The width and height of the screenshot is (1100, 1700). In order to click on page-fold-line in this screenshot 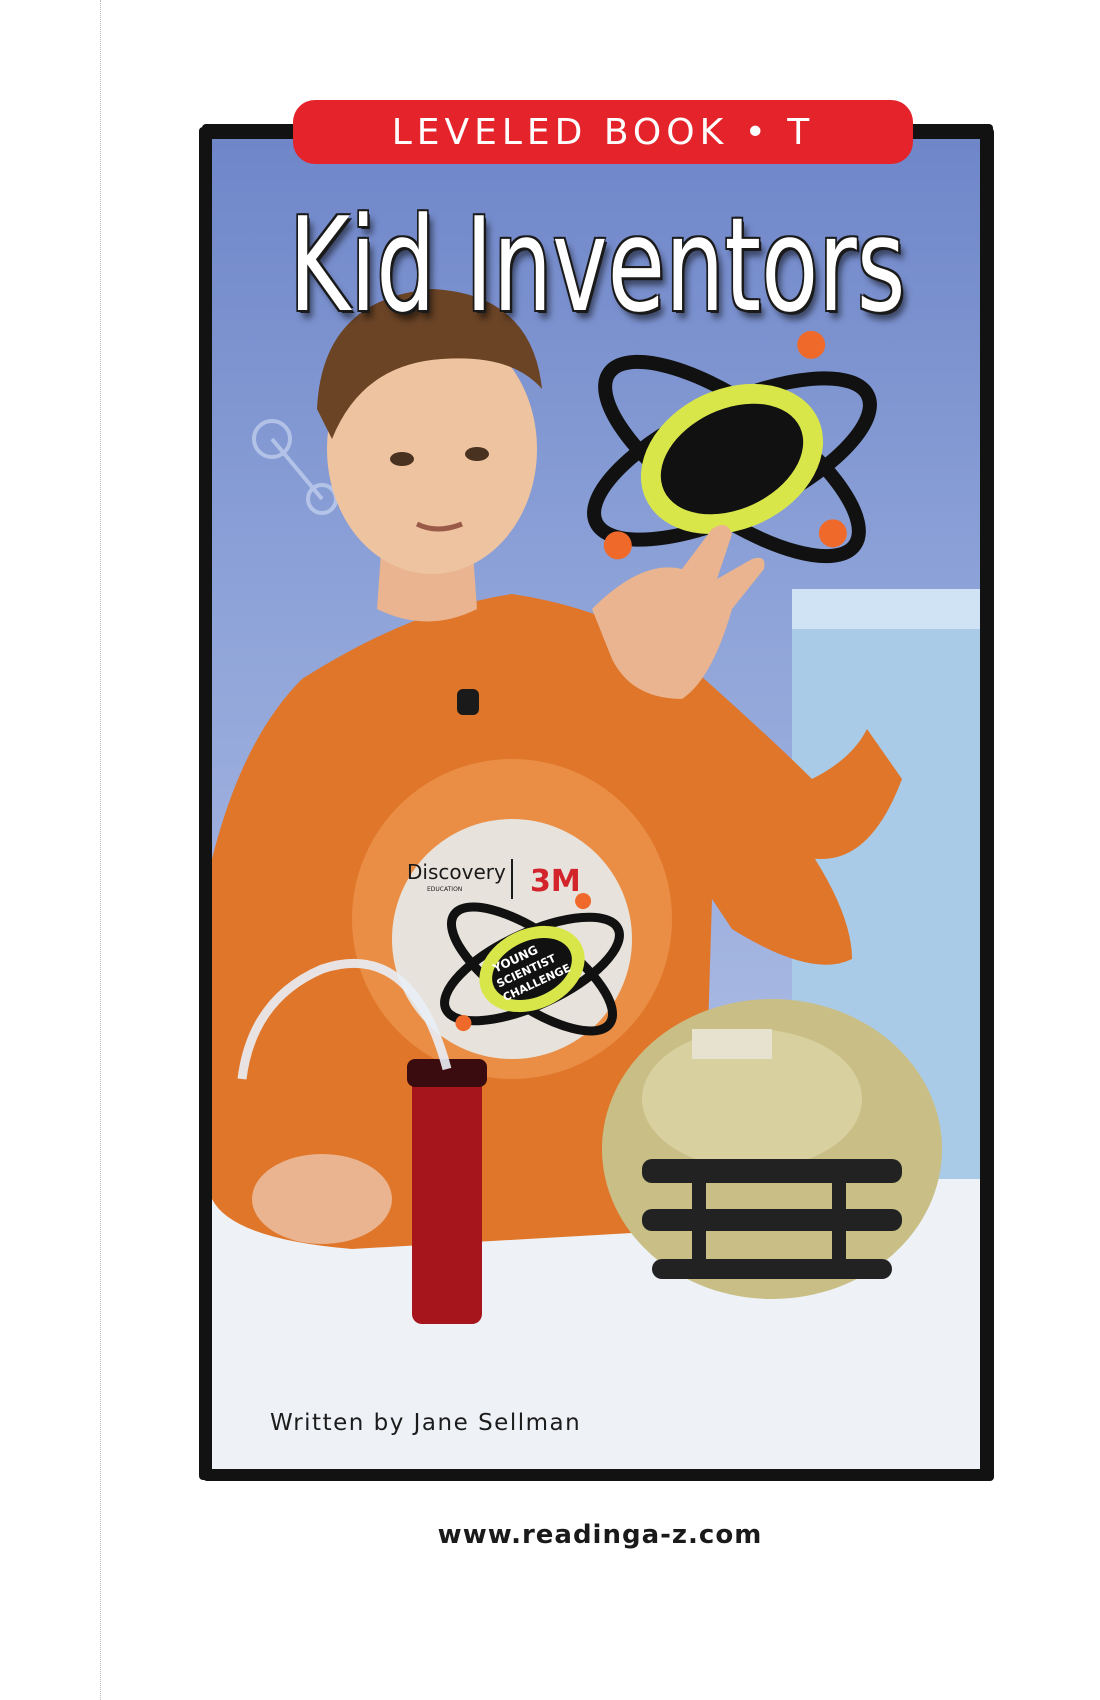, I will do `click(100, 850)`.